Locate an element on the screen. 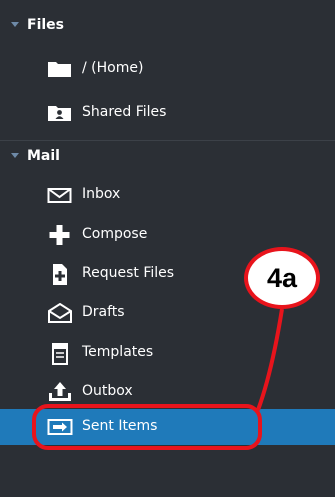 This screenshot has width=335, height=497. annotation-callout-badge: 4a is located at coordinates (282, 278).